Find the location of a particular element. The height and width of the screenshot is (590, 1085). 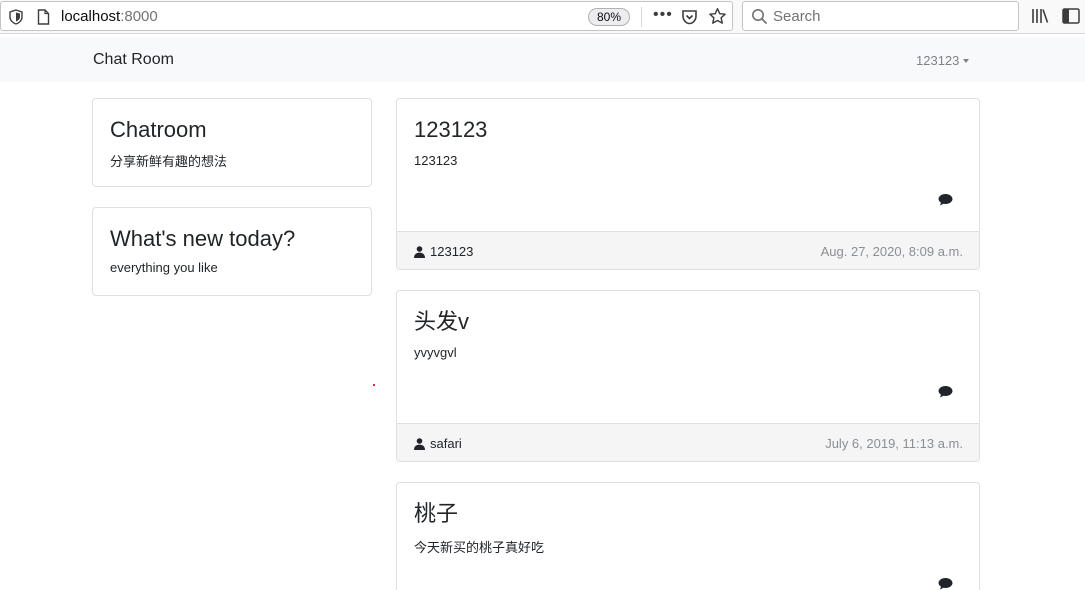

post-content: yvyvgvl is located at coordinates (435, 352).